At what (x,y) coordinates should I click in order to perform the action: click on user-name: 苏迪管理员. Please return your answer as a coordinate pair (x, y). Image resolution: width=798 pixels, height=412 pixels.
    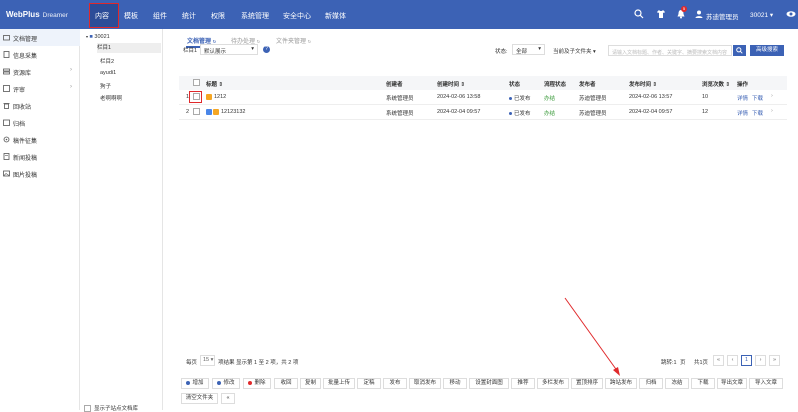
    Looking at the image, I should click on (722, 16).